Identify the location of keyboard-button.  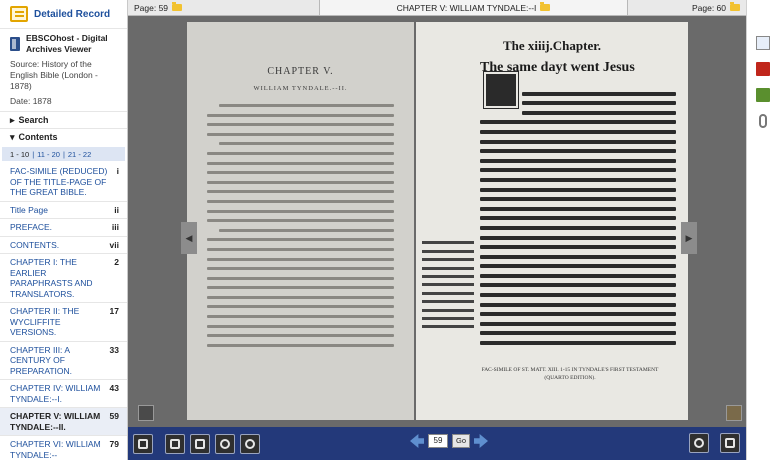
(730, 443).